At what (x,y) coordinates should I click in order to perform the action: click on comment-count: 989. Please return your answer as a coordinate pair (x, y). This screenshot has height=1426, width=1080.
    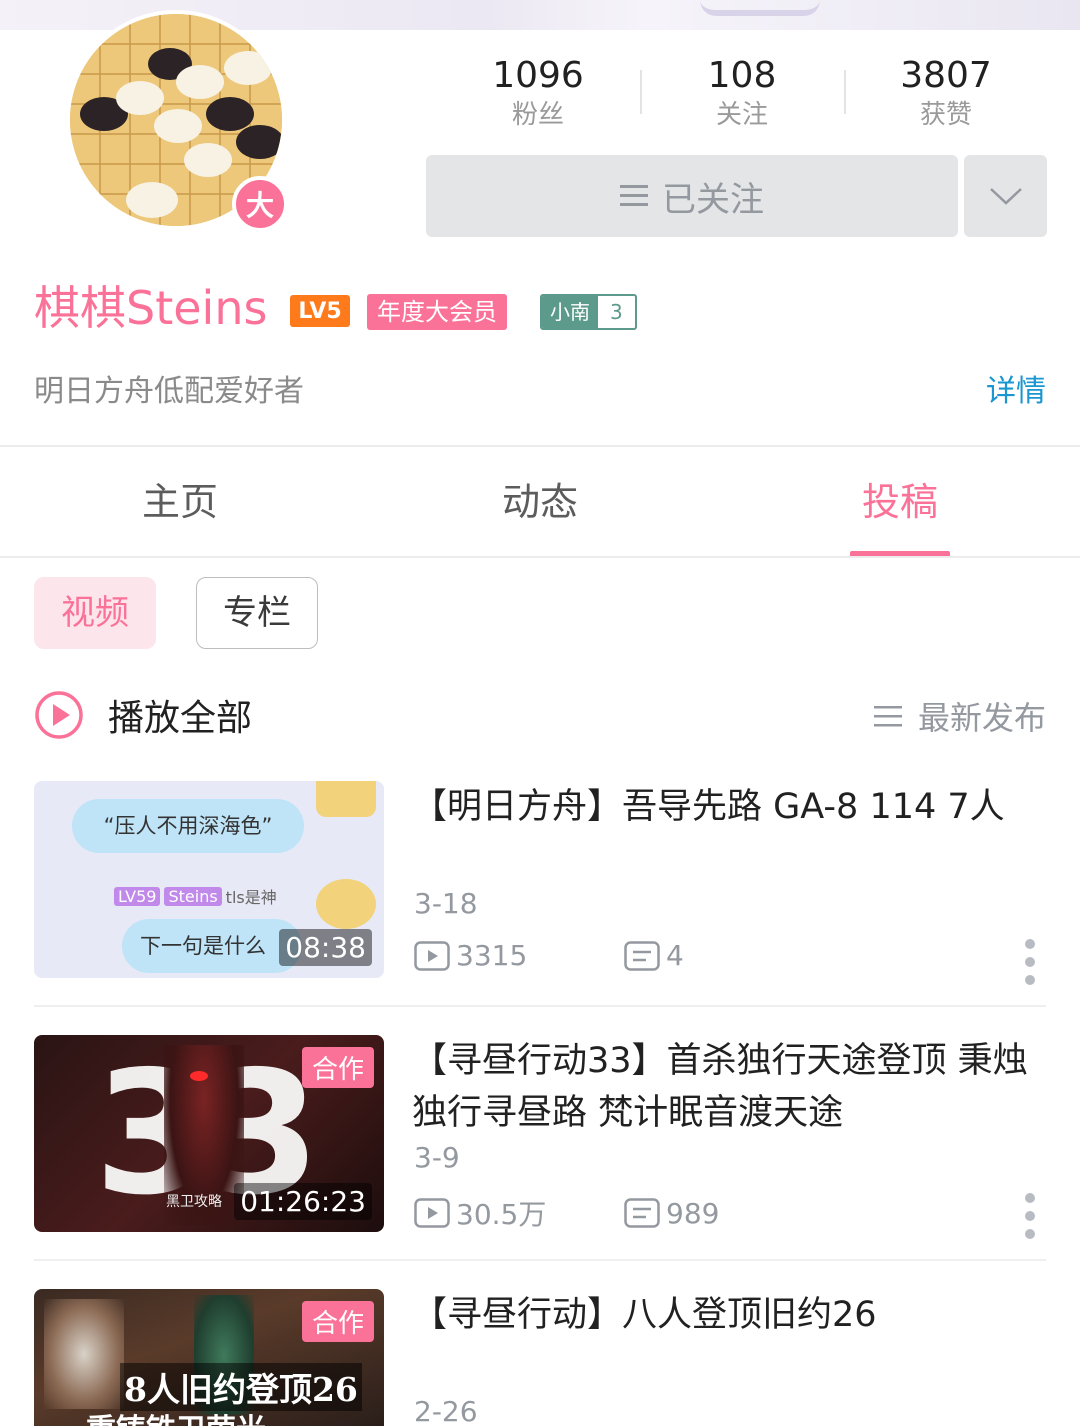
    Looking at the image, I should click on (671, 1213).